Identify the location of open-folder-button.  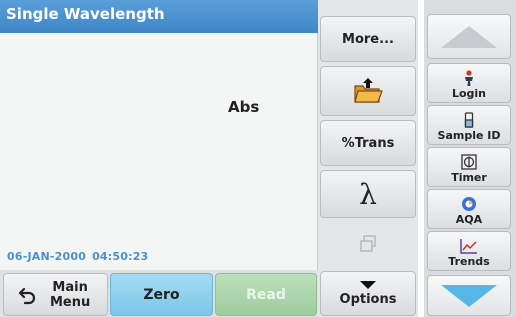
(368, 91).